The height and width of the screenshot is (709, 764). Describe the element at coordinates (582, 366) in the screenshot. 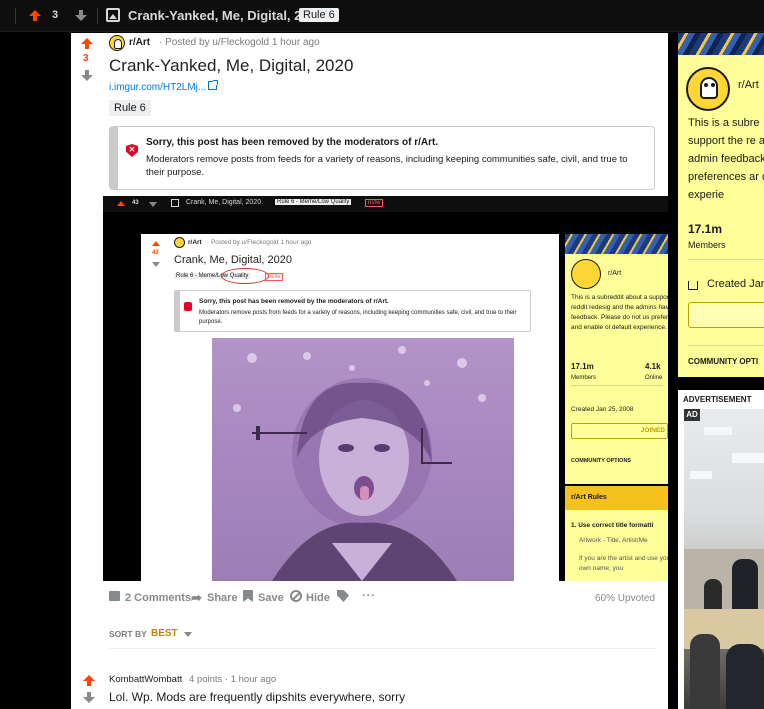

I see `embed-members-count: 17.1m` at that location.